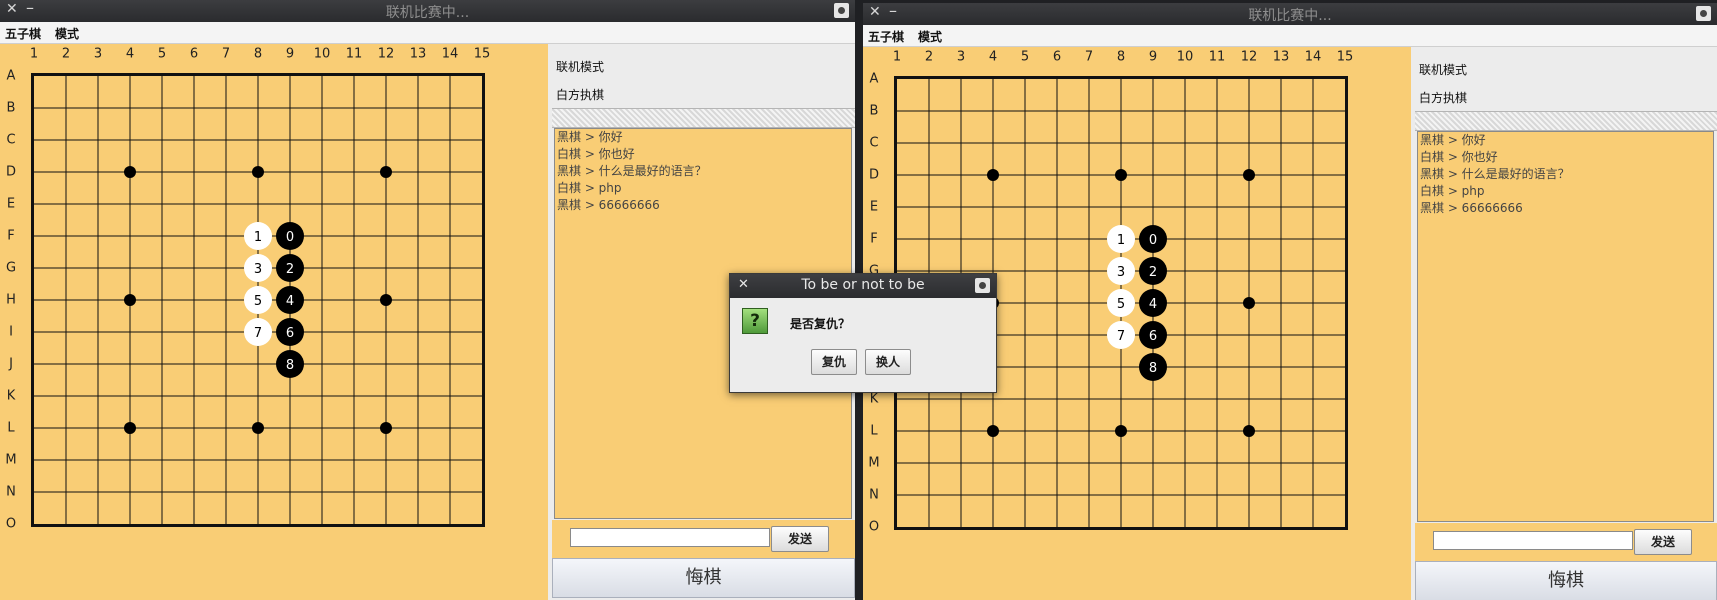  Describe the element at coordinates (863, 333) in the screenshot. I see `rematch-dialog: ✕ To be or not to be ? 是否复仇？ 复仇 换人` at that location.